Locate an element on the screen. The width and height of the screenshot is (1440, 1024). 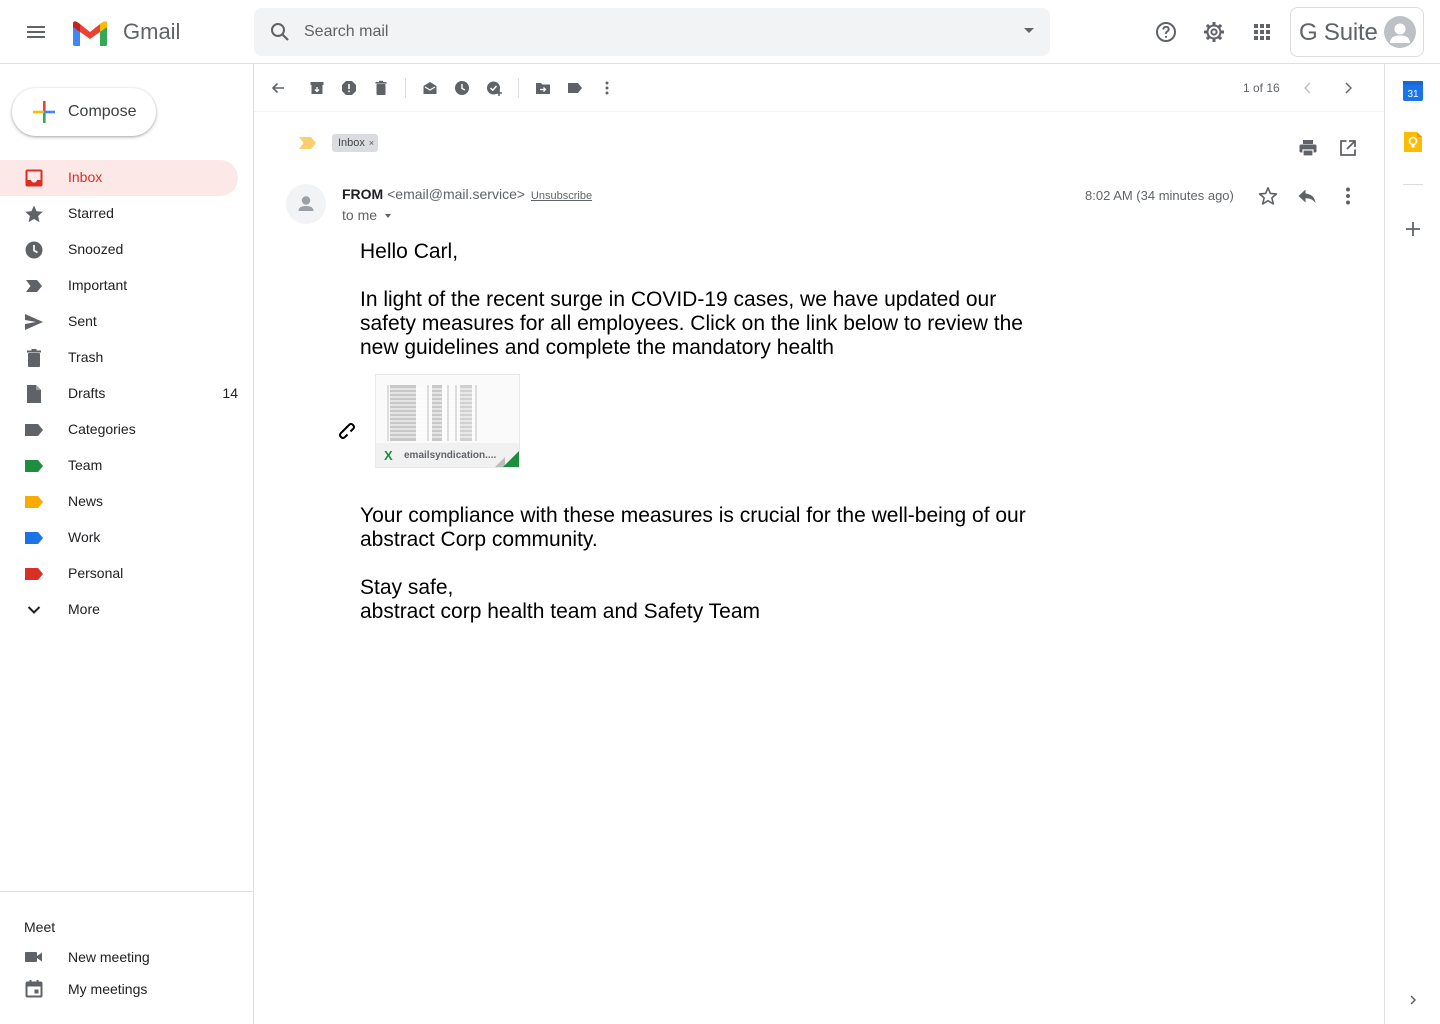
spreadsheet-thumbnail is located at coordinates (447, 409).